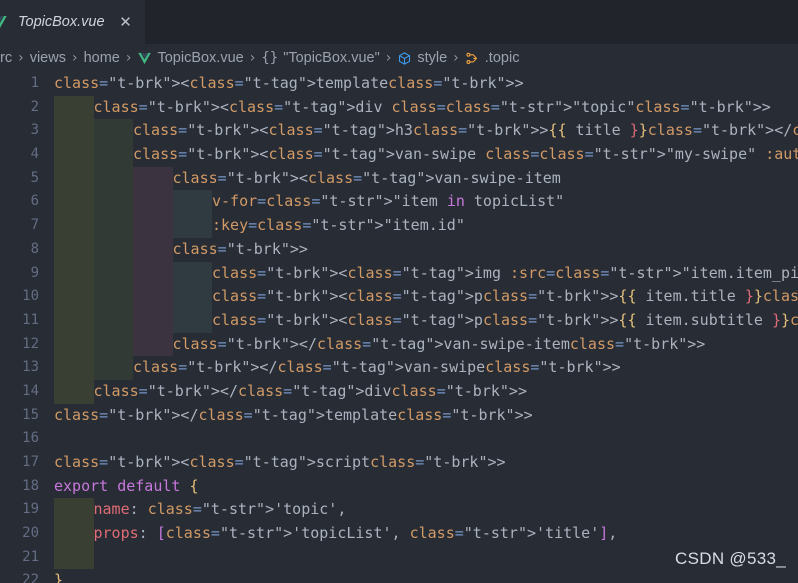 The image size is (798, 583). I want to click on line-number: 10, so click(30, 296).